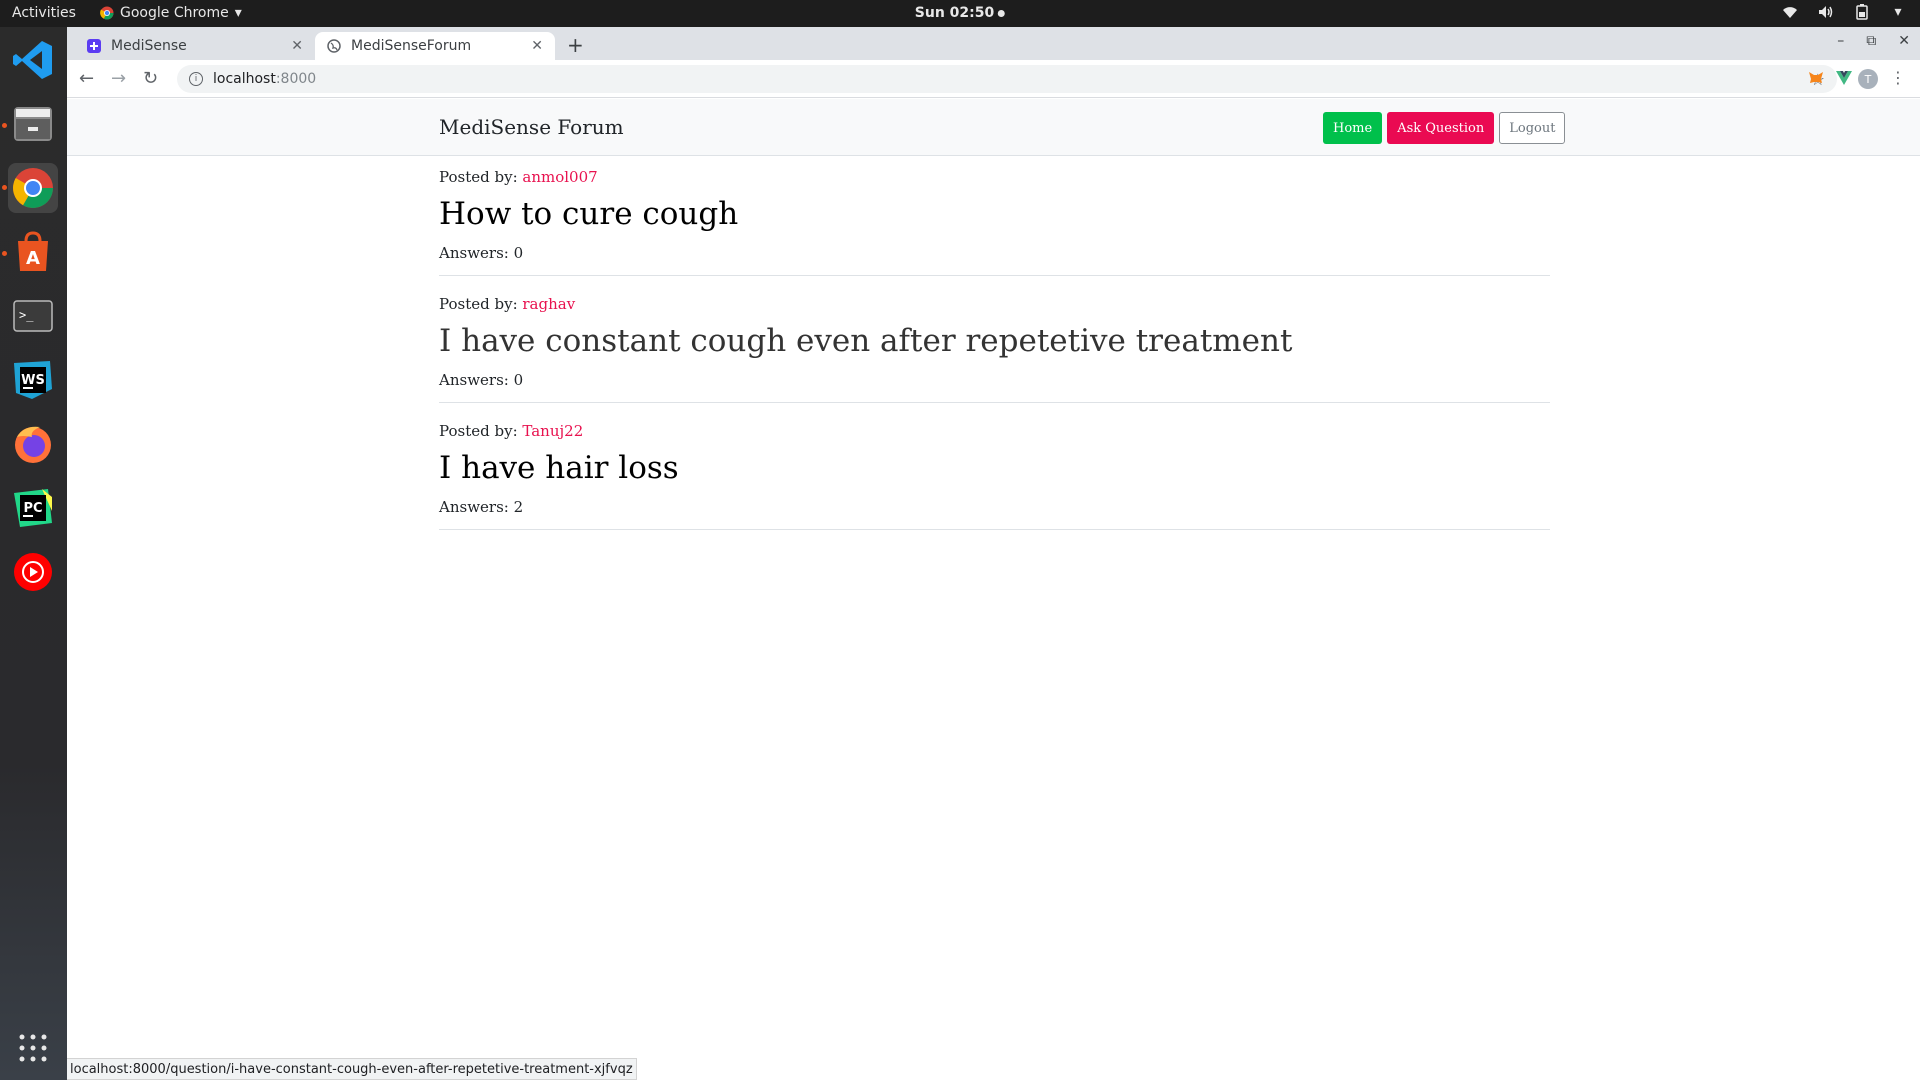  I want to click on question-title-link: How to cure cough, so click(994, 216).